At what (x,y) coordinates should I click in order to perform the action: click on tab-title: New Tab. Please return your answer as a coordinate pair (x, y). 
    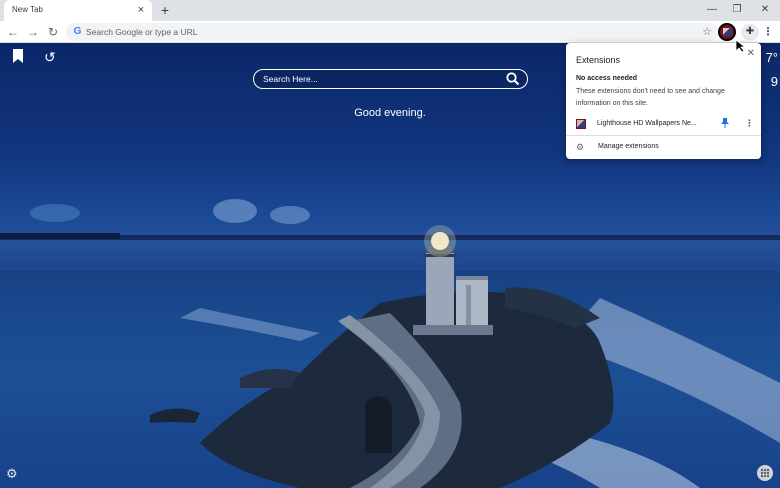
    Looking at the image, I should click on (27, 9).